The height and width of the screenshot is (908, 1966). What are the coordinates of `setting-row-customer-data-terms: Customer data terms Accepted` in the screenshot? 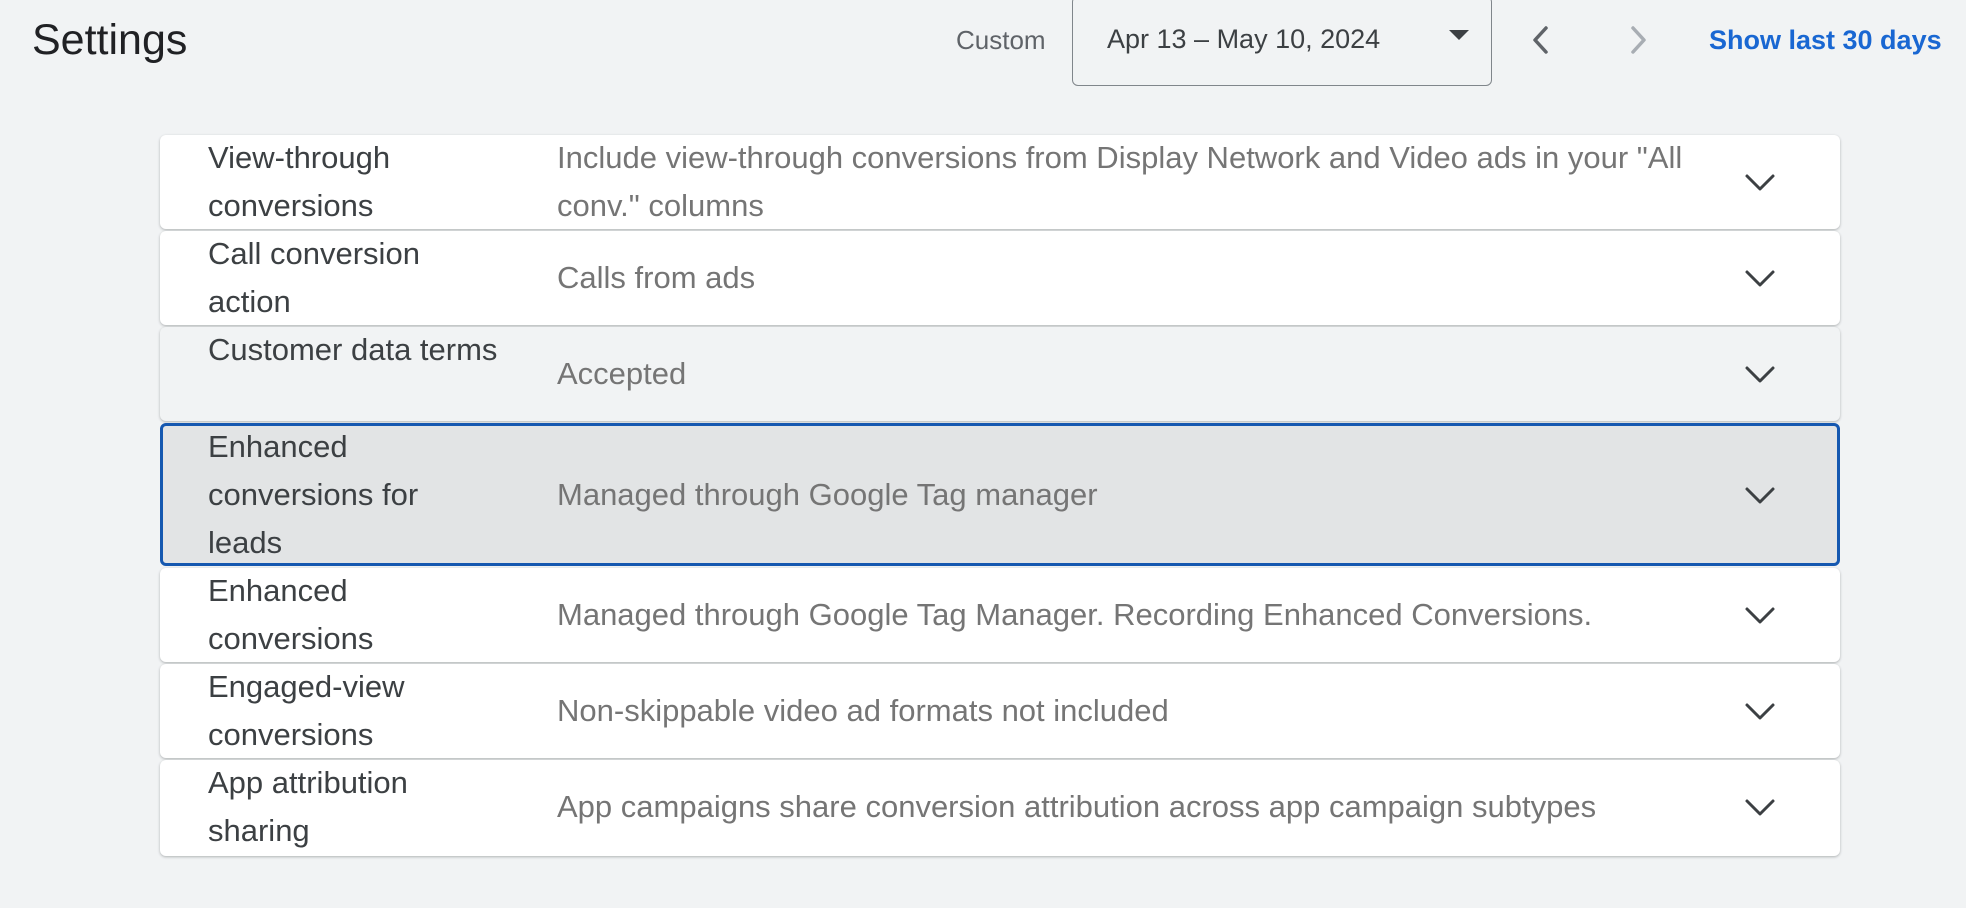 It's located at (1000, 374).